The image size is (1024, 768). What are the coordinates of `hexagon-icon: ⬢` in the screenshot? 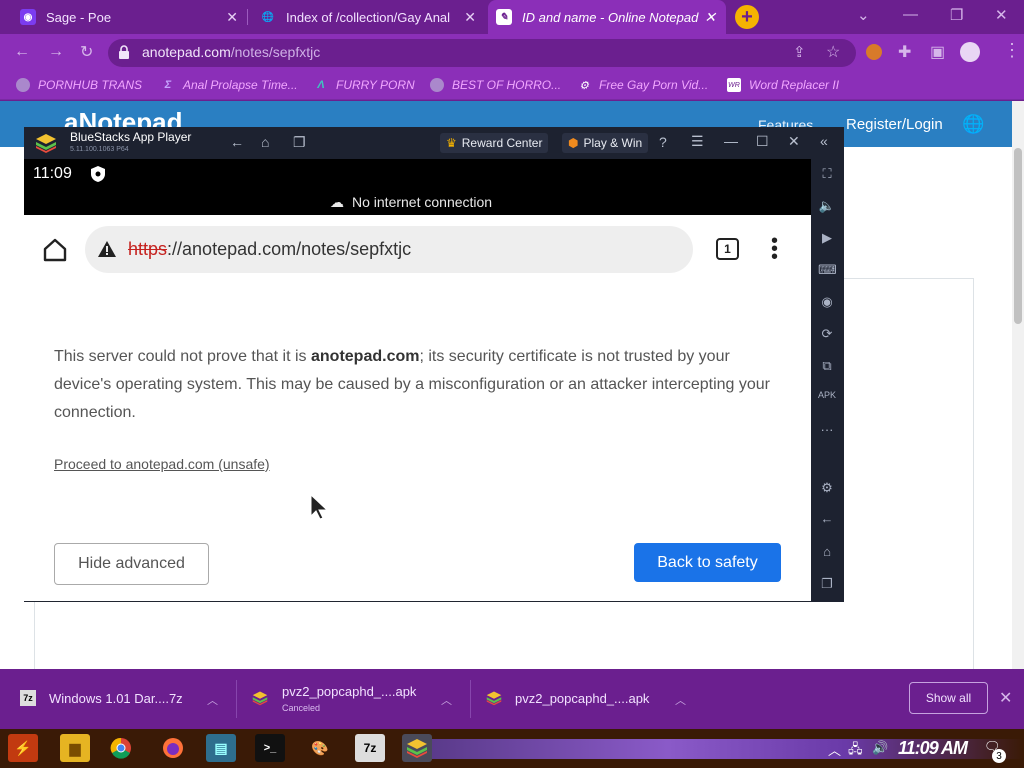 It's located at (573, 143).